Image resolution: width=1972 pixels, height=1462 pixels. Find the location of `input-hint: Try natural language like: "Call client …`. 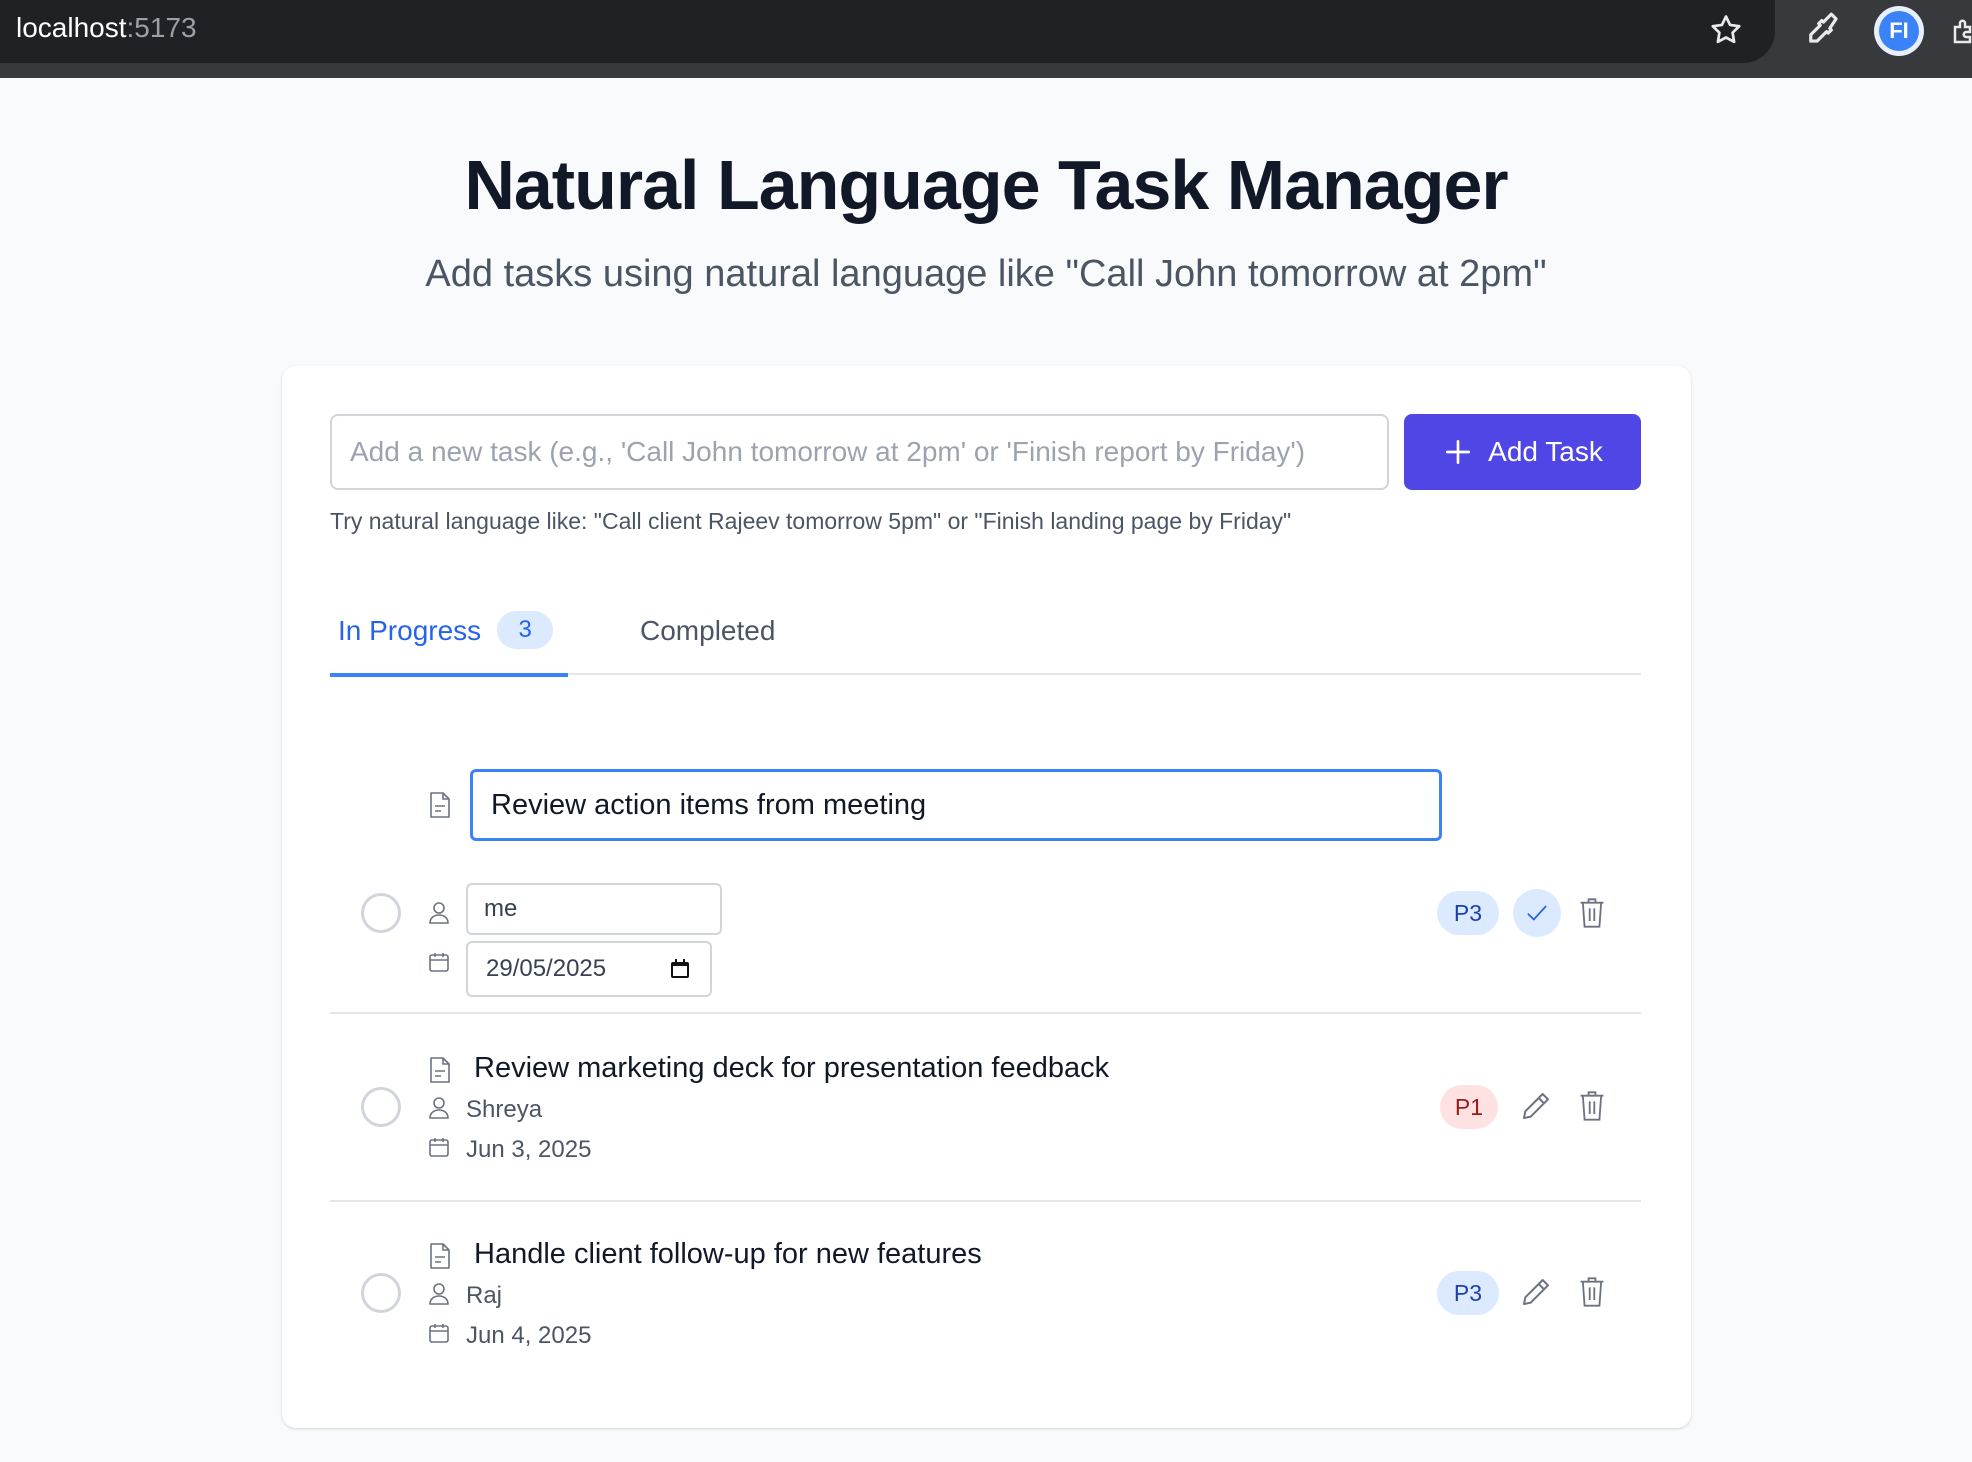

input-hint: Try natural language like: "Call client … is located at coordinates (811, 521).